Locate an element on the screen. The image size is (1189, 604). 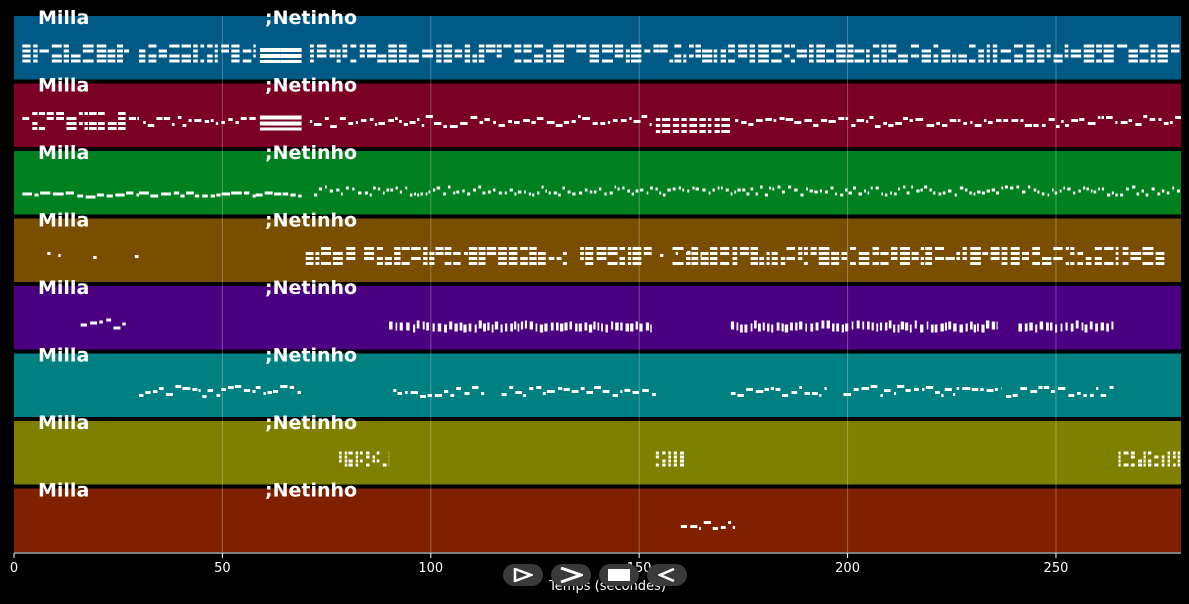
play-button is located at coordinates (523, 575).